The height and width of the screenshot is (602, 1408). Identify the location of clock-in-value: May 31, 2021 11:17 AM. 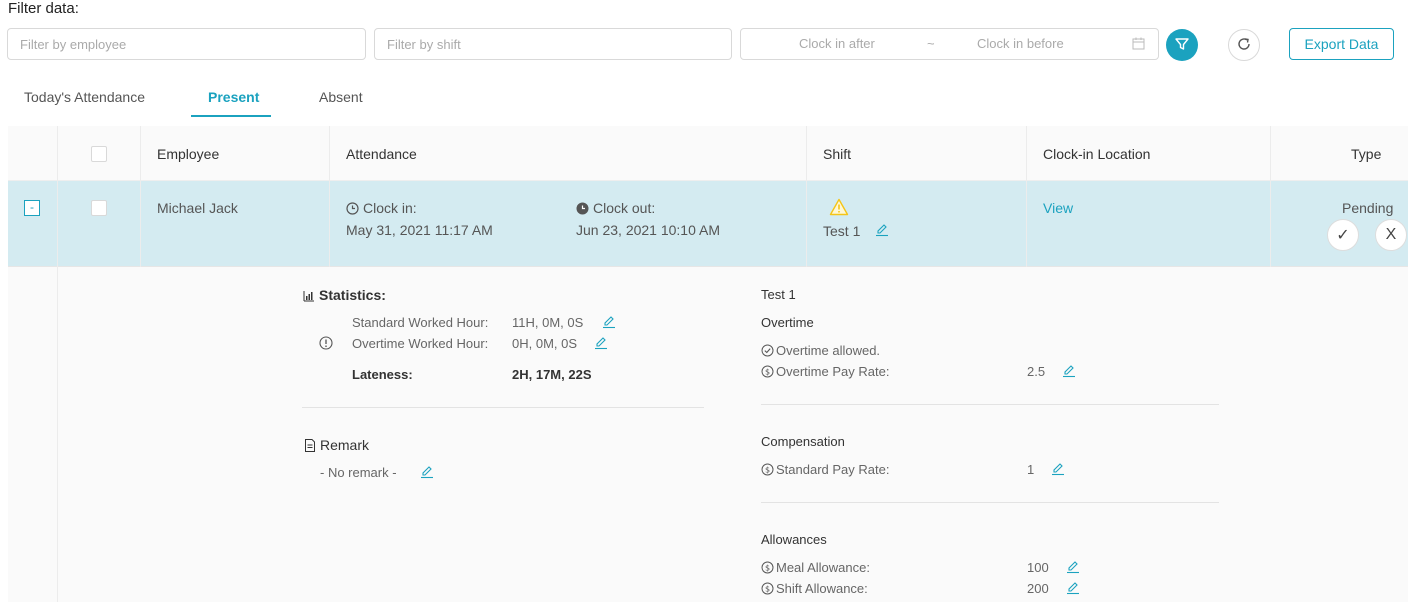
(419, 230).